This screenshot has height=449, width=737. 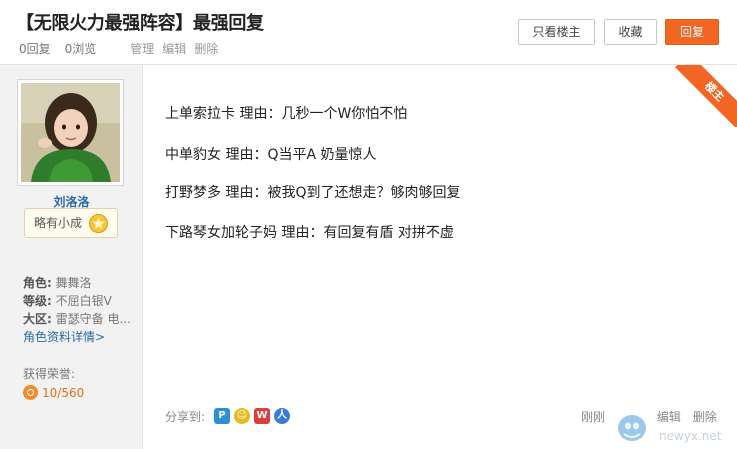 What do you see at coordinates (49, 374) in the screenshot?
I see `honor-label: 获得荣誉:` at bounding box center [49, 374].